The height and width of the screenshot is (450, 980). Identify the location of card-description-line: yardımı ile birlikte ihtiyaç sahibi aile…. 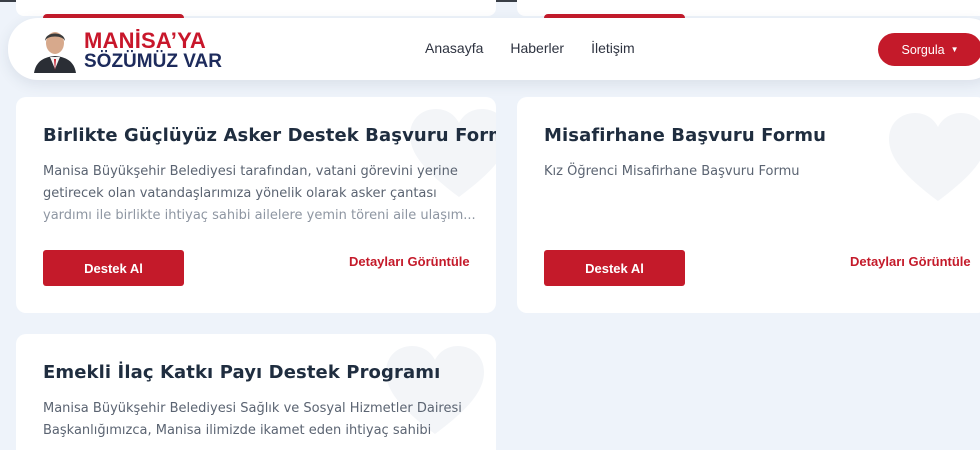
(259, 215).